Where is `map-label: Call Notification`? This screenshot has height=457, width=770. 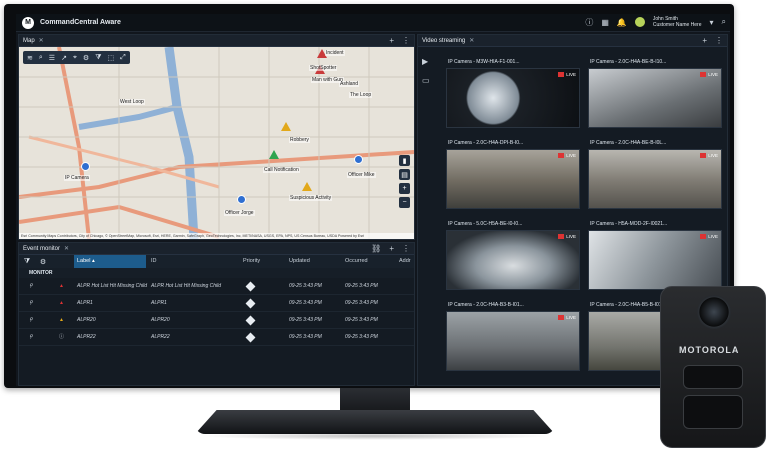 map-label: Call Notification is located at coordinates (281, 170).